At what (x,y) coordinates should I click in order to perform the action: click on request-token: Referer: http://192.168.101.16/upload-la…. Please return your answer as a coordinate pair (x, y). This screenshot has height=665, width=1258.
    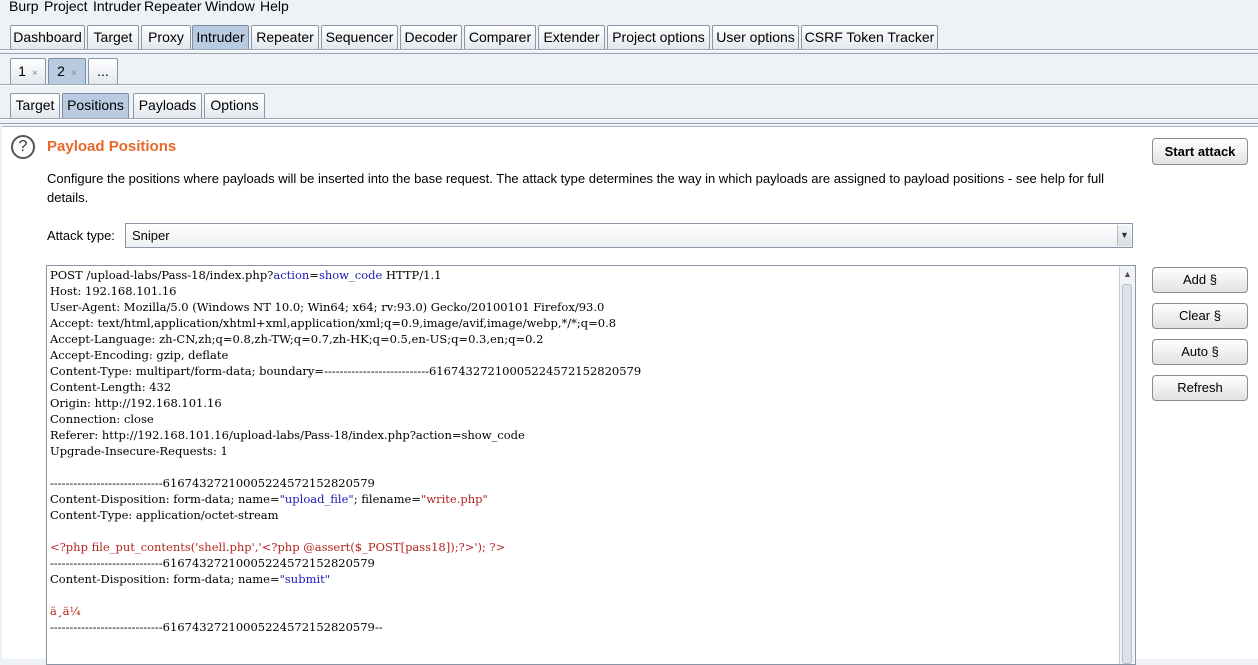
    Looking at the image, I should click on (287, 435).